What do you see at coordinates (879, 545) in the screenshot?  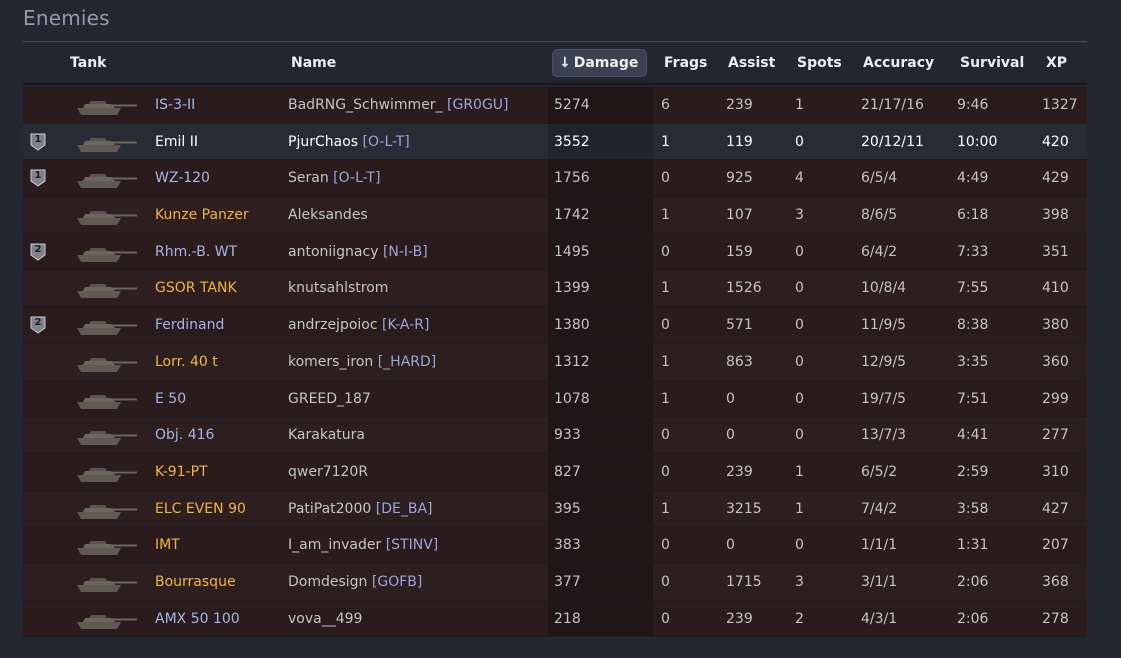 I see `accuracy-value: 1/1/1` at bounding box center [879, 545].